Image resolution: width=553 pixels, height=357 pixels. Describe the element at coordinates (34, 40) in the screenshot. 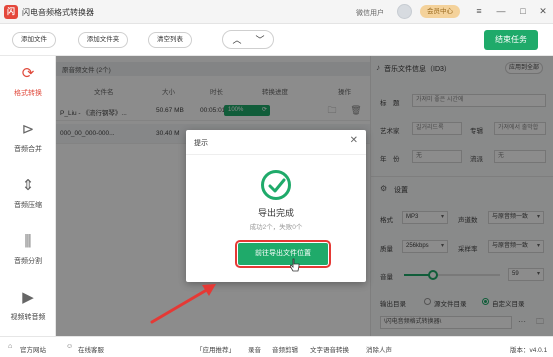

I see `add-file-button: 添加文件` at that location.